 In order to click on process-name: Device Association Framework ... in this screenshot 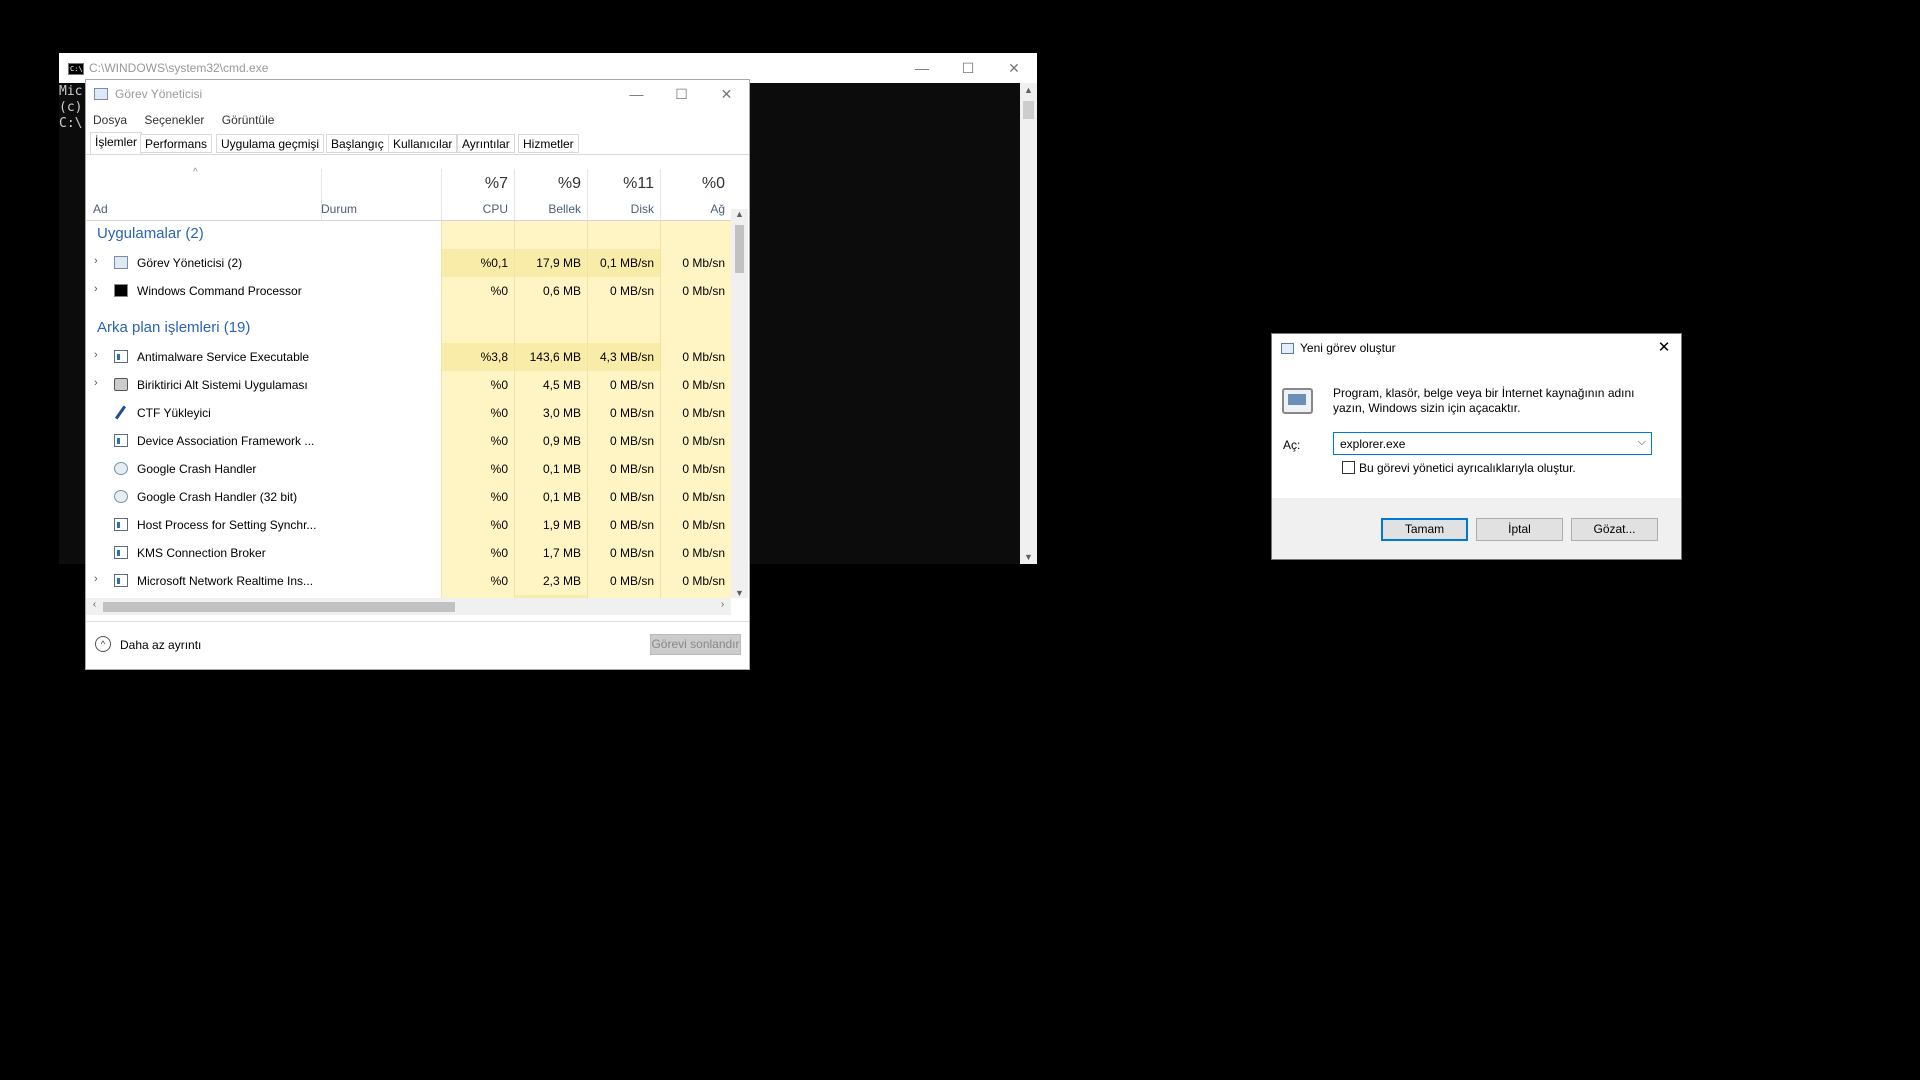, I will do `click(226, 441)`.